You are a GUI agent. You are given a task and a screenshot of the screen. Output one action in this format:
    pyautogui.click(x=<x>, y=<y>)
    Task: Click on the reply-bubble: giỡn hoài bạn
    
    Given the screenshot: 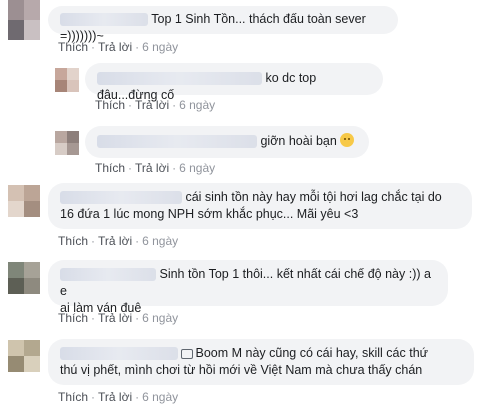 What is the action you would take?
    pyautogui.click(x=227, y=142)
    